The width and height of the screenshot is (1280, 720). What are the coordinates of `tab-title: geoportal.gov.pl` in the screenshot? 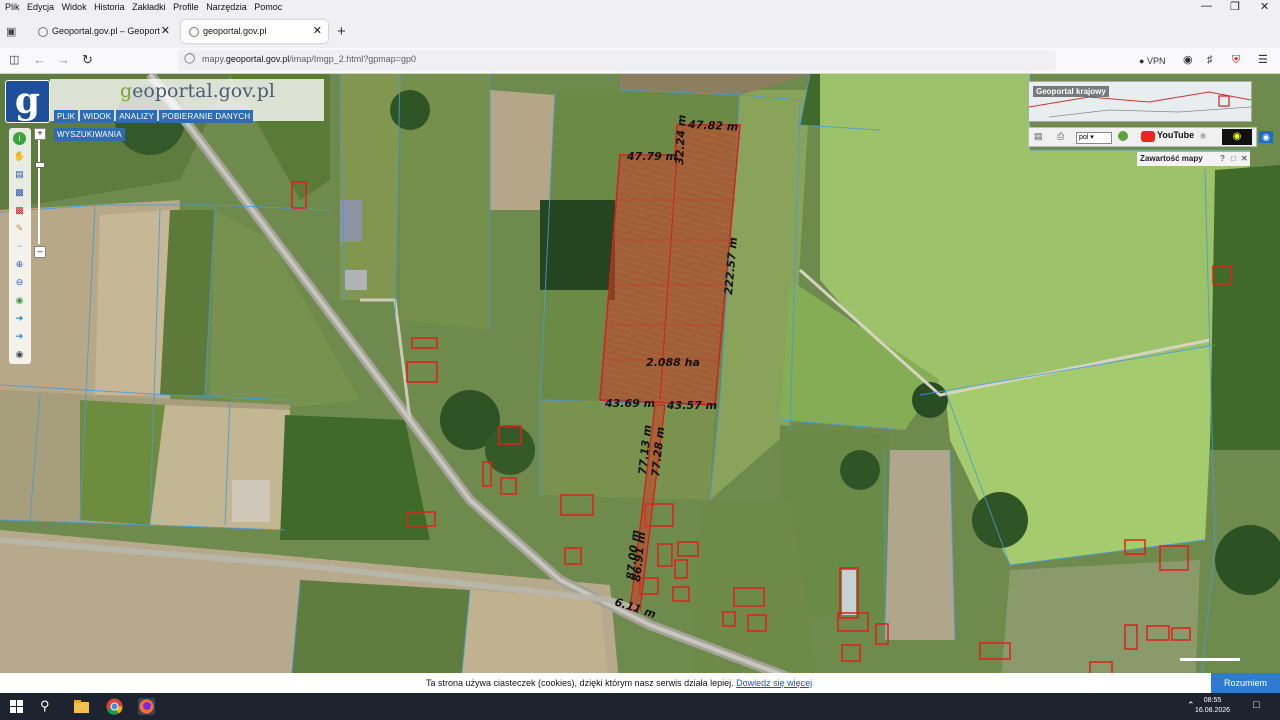 It's located at (235, 31).